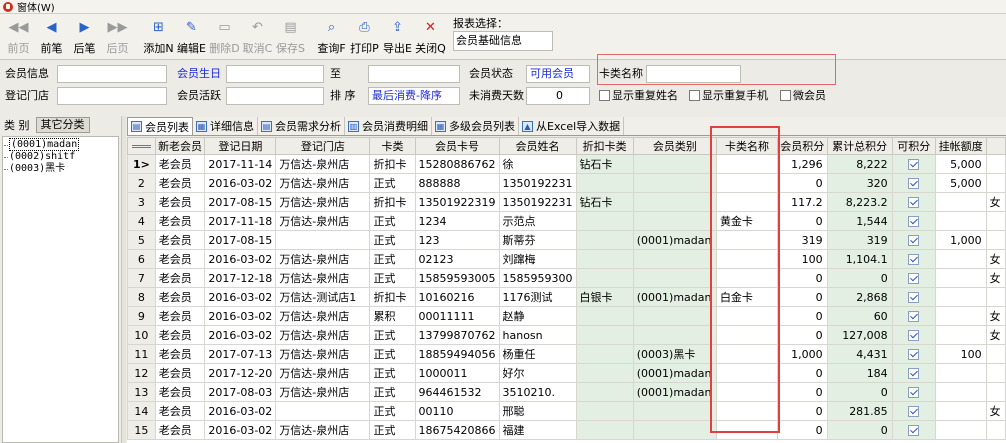 Image resolution: width=1006 pixels, height=443 pixels. I want to click on toolbar-button-7: ↶ 取消C, so click(257, 36).